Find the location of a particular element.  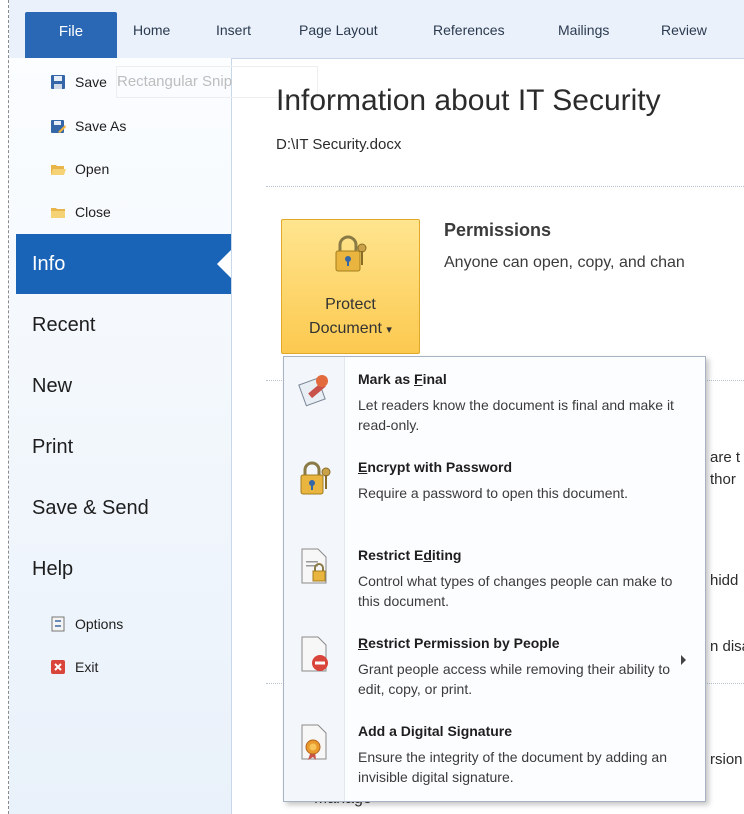

access-key-letter: g is located at coordinates (465, 731).